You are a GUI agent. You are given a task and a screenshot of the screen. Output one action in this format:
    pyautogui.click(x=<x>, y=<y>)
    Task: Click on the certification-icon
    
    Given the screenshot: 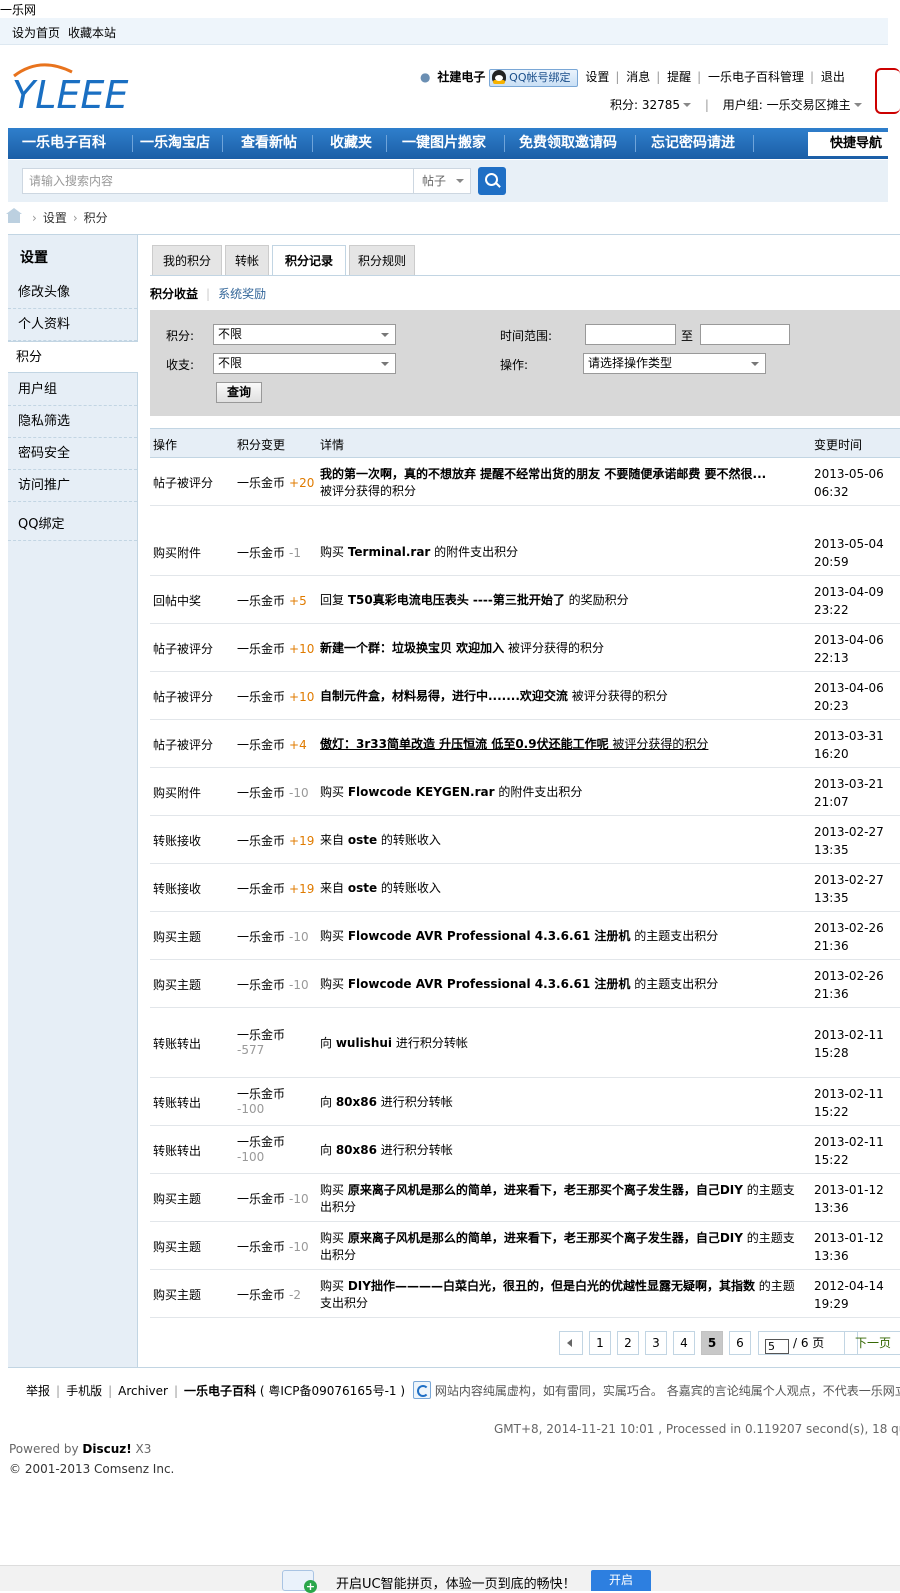 What is the action you would take?
    pyautogui.click(x=421, y=1390)
    